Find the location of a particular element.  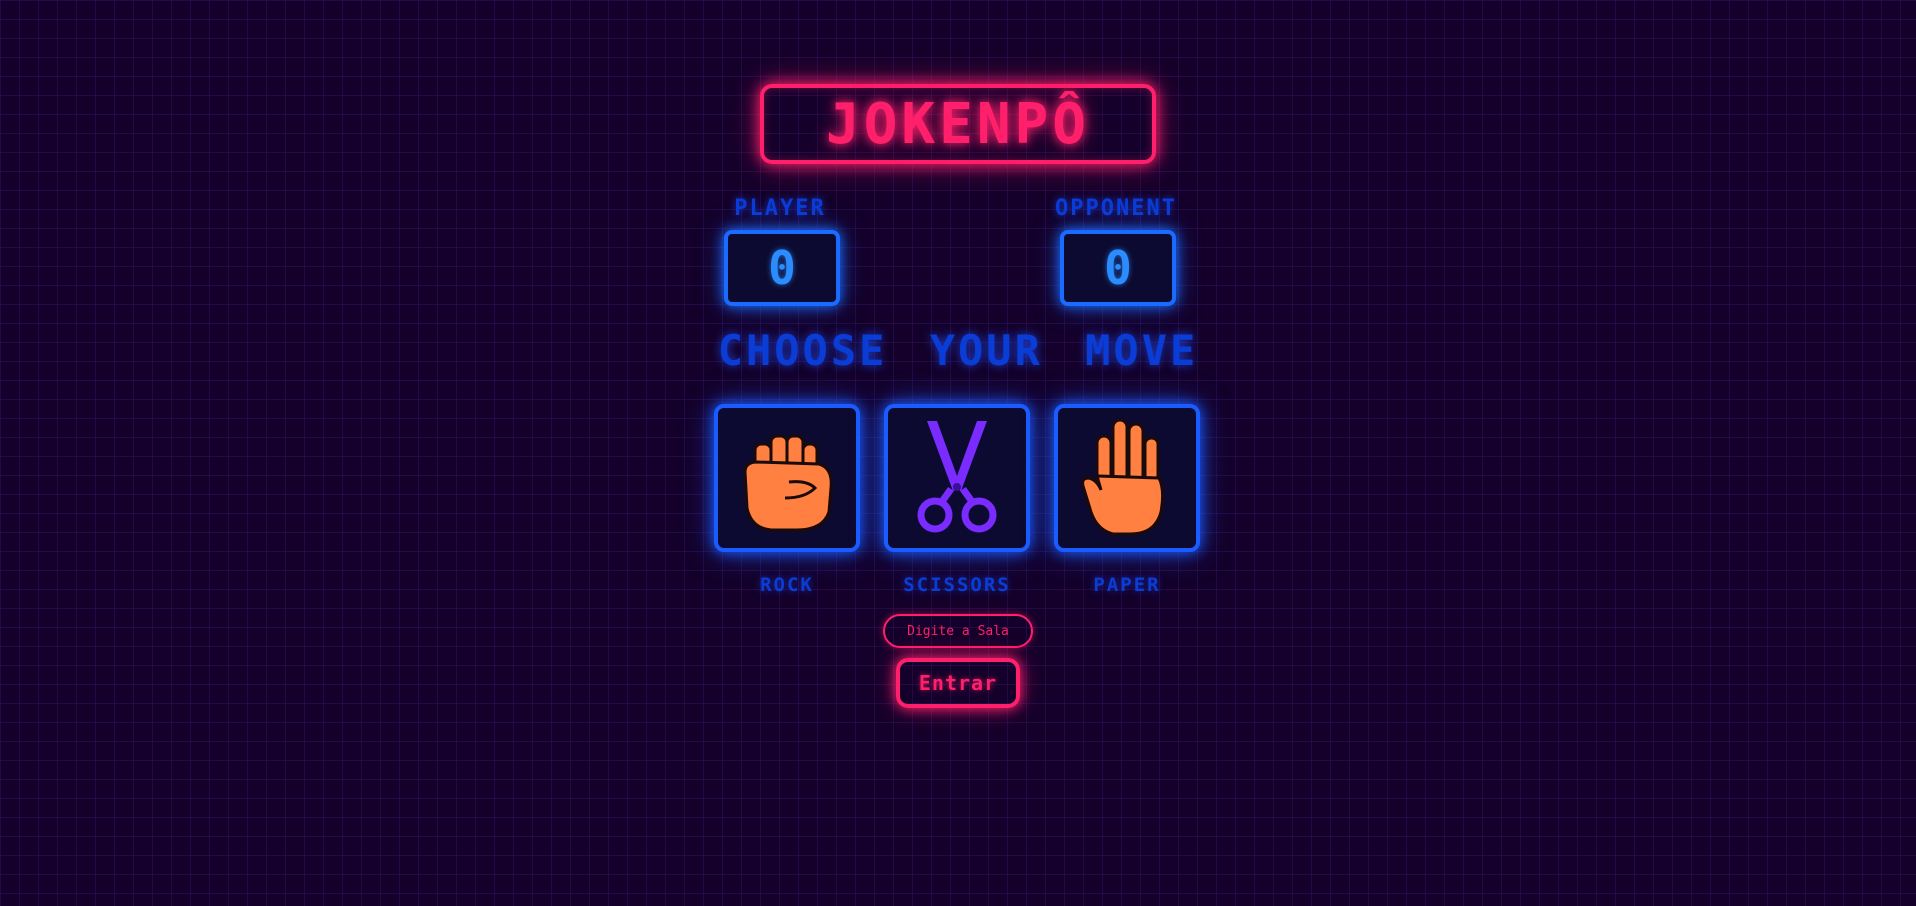

player-score-box: 0 is located at coordinates (782, 268).